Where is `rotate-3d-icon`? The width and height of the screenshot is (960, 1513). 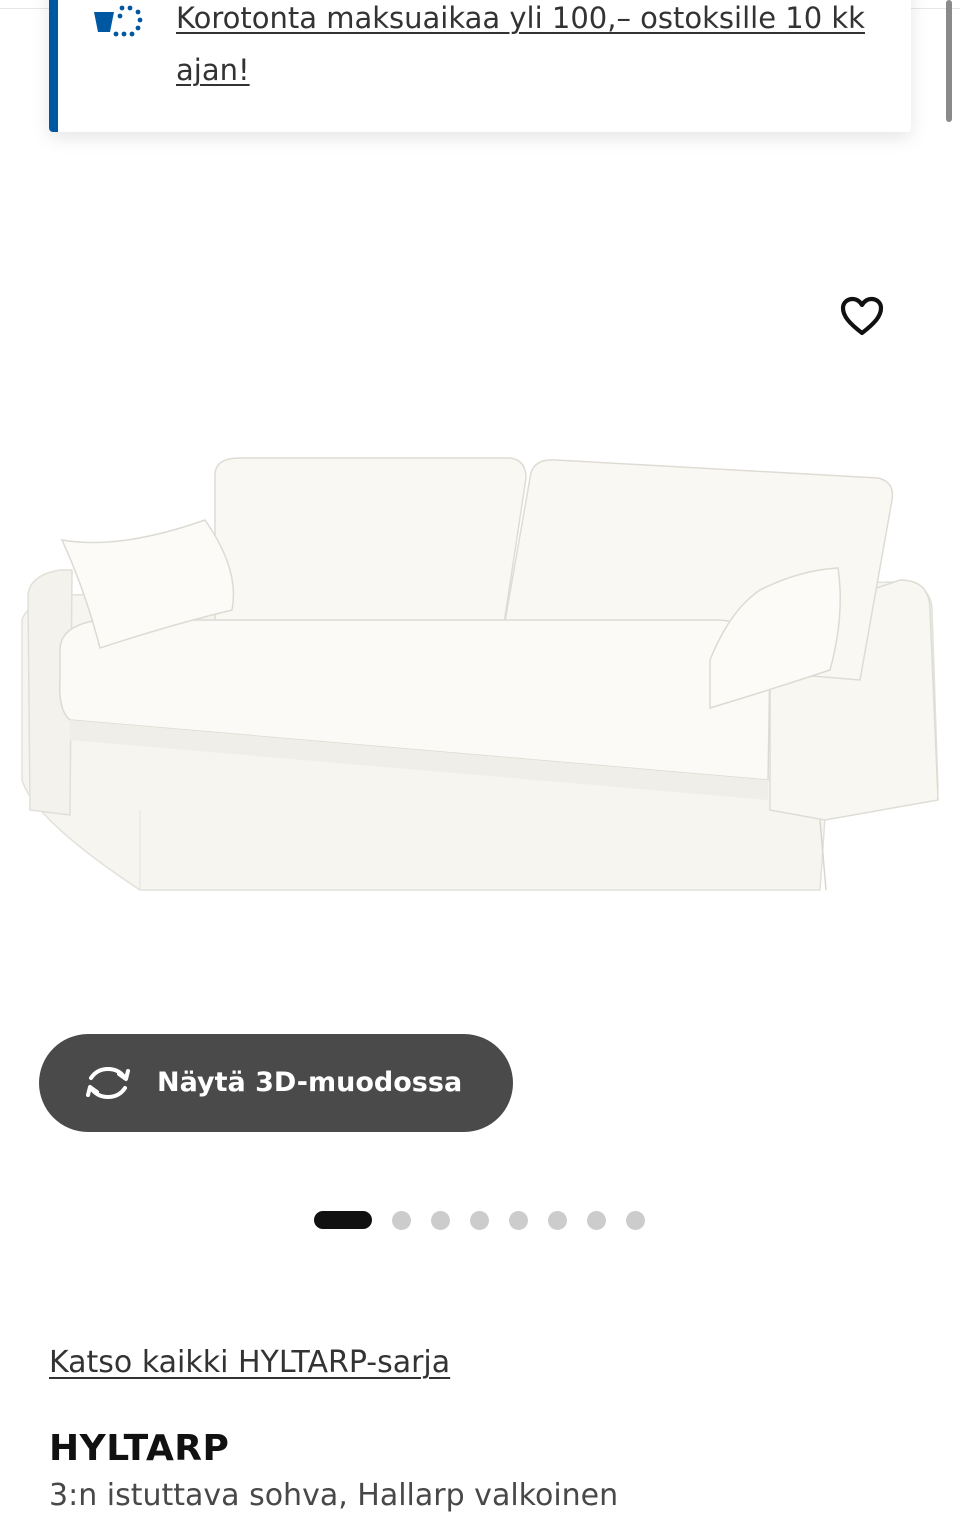
rotate-3d-icon is located at coordinates (108, 1083).